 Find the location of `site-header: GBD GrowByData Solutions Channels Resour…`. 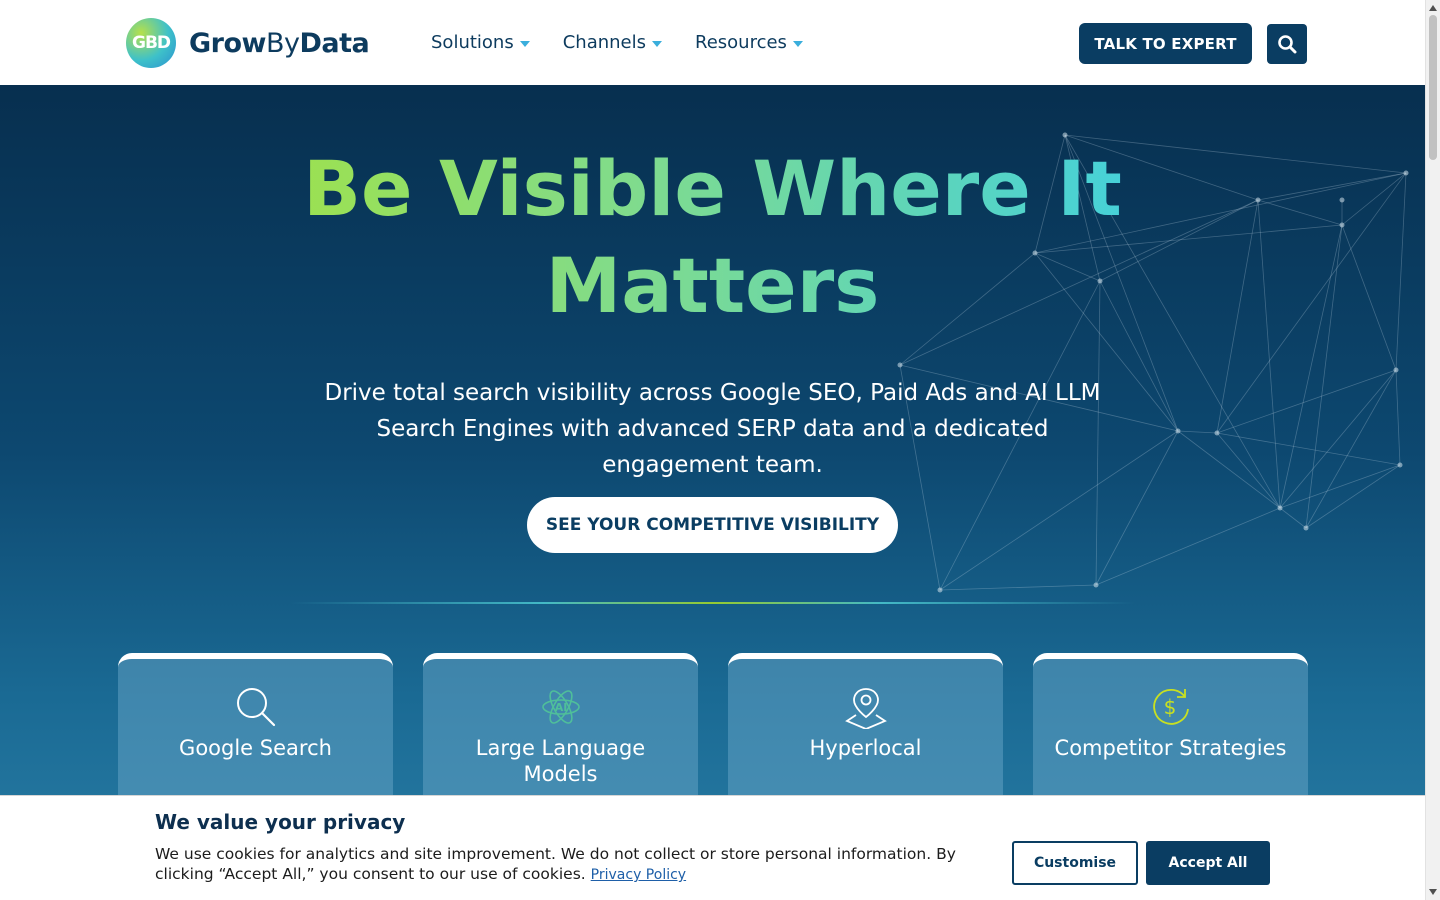

site-header: GBD GrowByData Solutions Channels Resour… is located at coordinates (712, 42).